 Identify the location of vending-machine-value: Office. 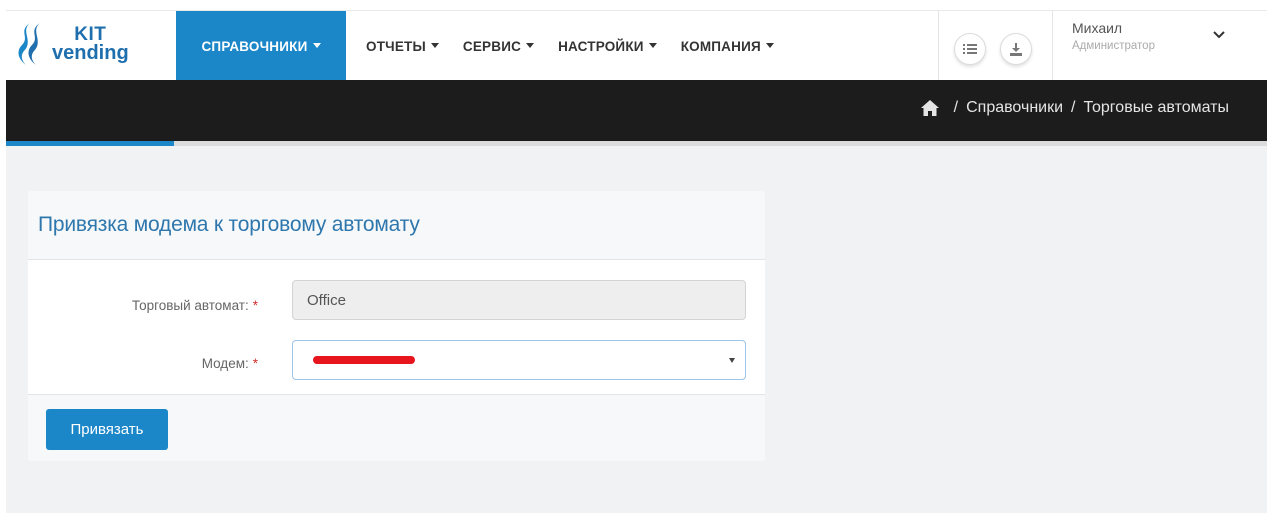
(326, 300).